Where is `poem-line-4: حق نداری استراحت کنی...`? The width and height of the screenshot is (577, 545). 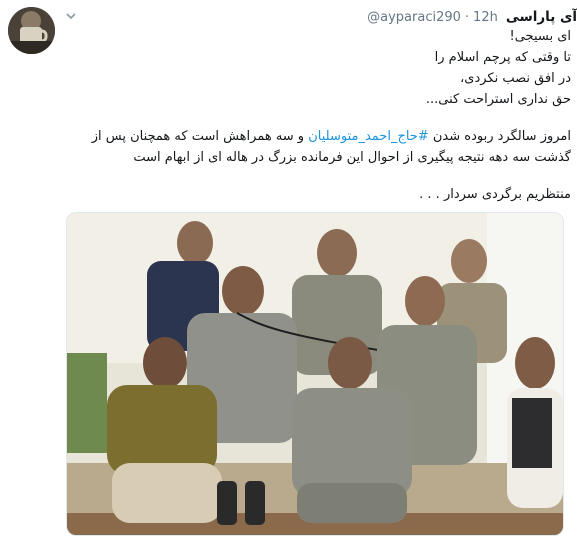 poem-line-4: حق نداری استراحت کنی... is located at coordinates (498, 99).